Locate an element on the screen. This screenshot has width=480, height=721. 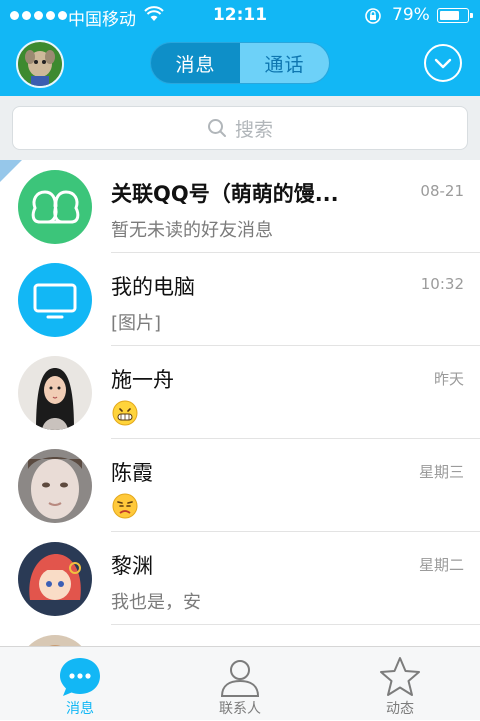
conversation-time: 10:32 is located at coordinates (442, 284).